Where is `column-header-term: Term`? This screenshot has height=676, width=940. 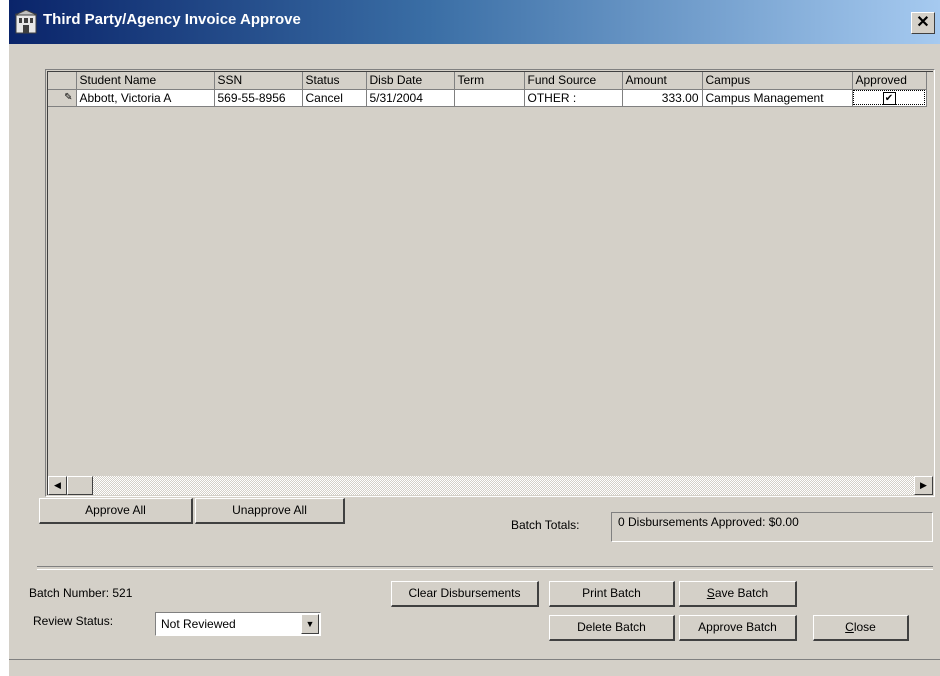 column-header-term: Term is located at coordinates (489, 81).